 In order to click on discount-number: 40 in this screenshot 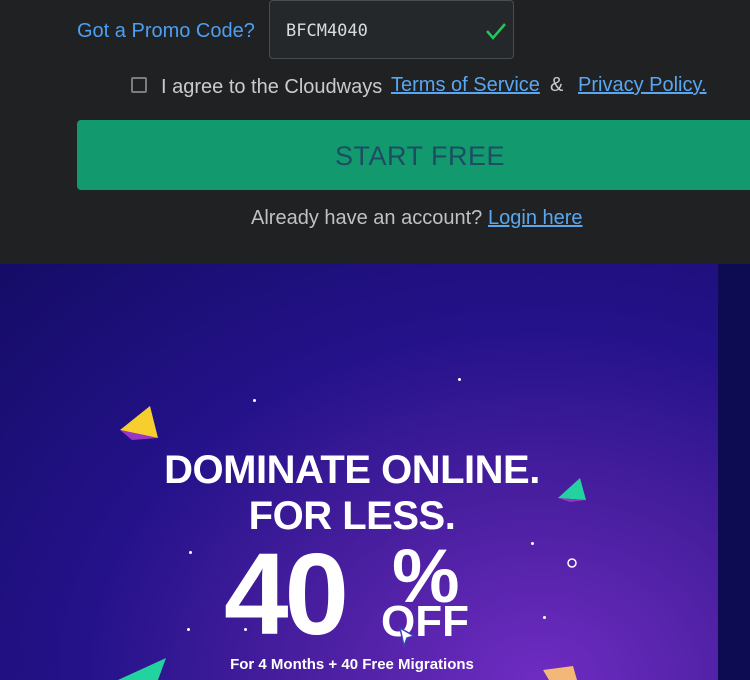, I will do `click(286, 594)`.